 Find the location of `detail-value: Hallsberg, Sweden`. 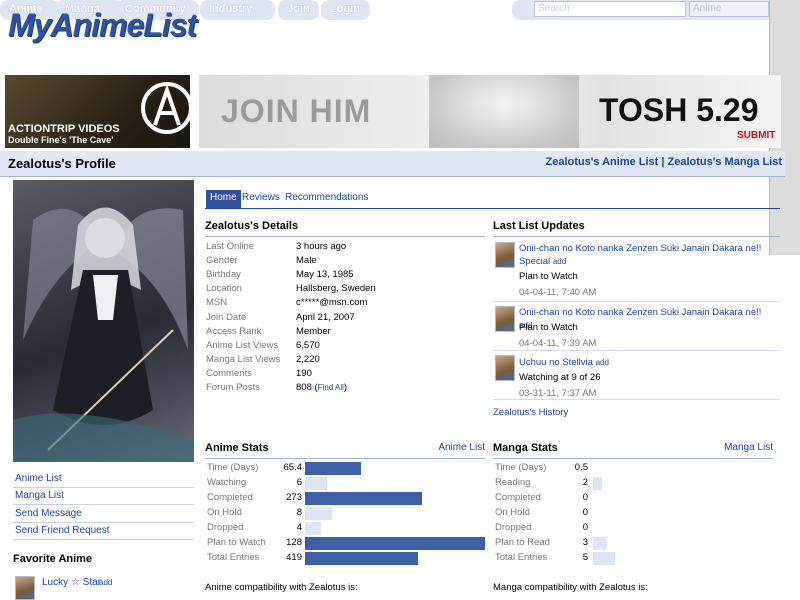

detail-value: Hallsberg, Sweden is located at coordinates (336, 288).